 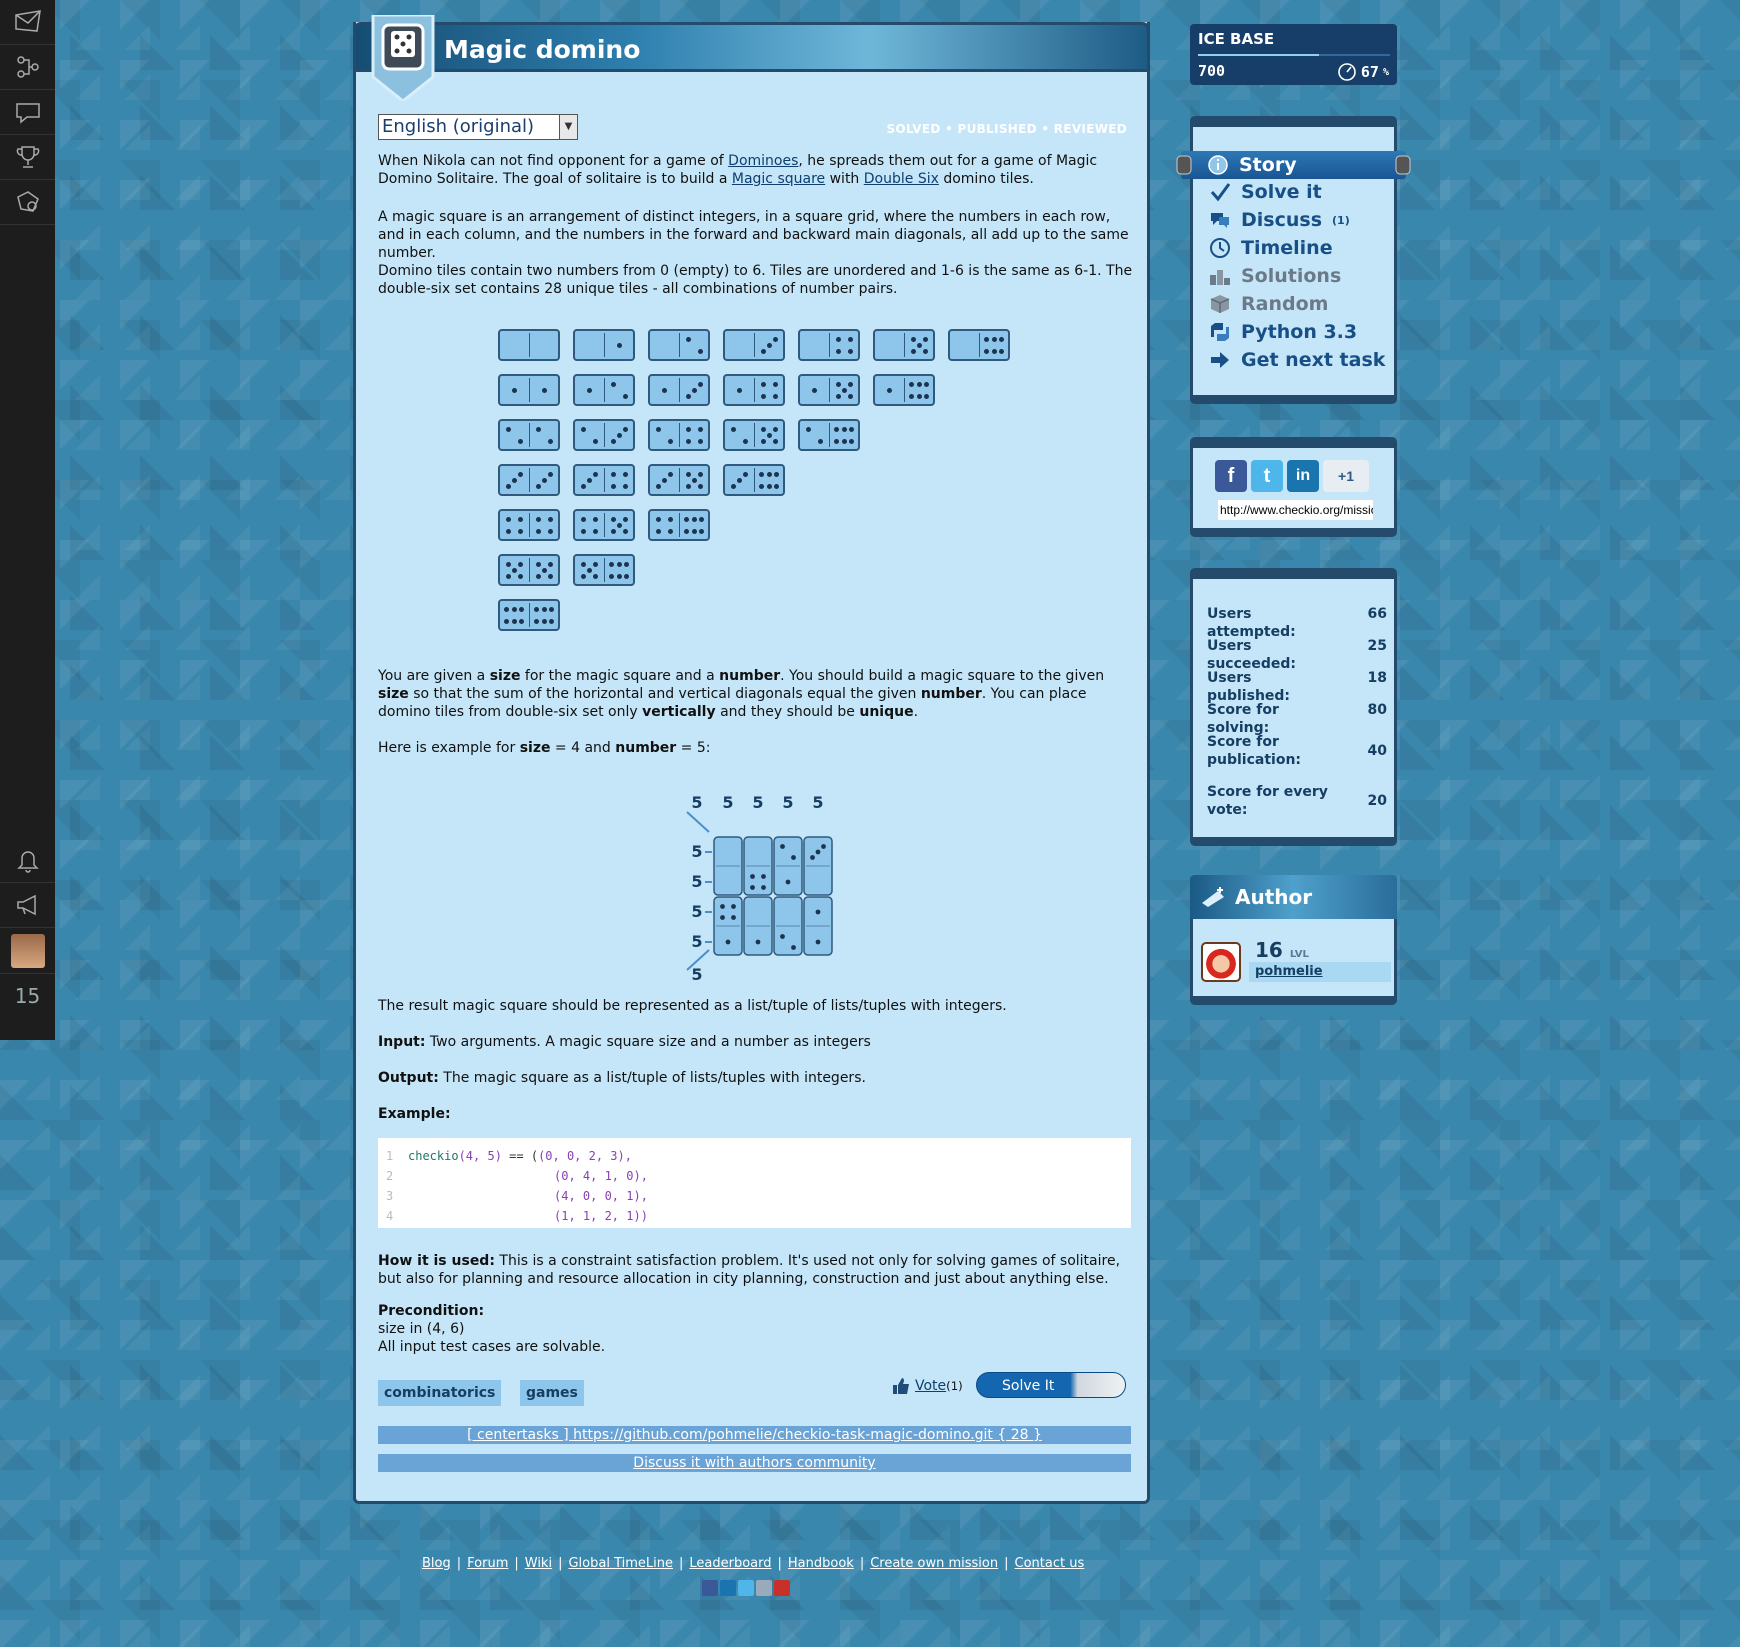 I want to click on vote-button: Vote (1), so click(x=927, y=1386).